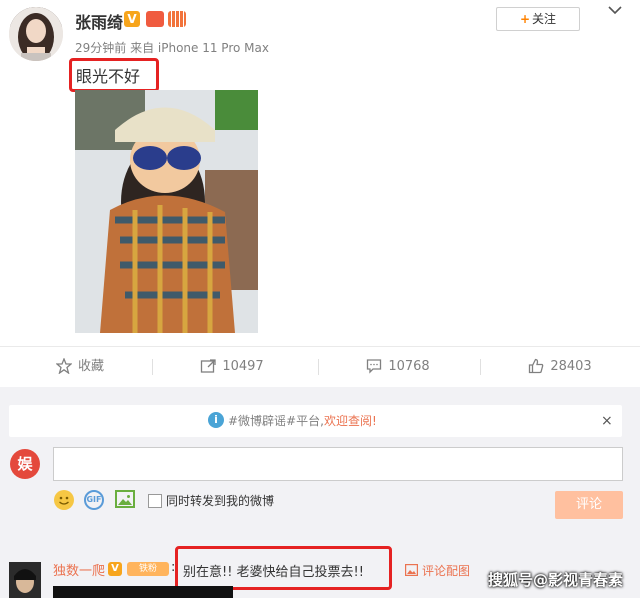  What do you see at coordinates (155, 501) in the screenshot?
I see `repost-checkbox` at bounding box center [155, 501].